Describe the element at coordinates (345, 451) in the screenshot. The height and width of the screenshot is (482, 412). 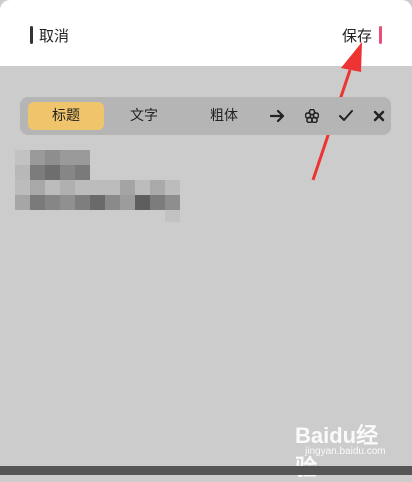
I see `watermark-subtext: jingyan.baidu.com` at that location.